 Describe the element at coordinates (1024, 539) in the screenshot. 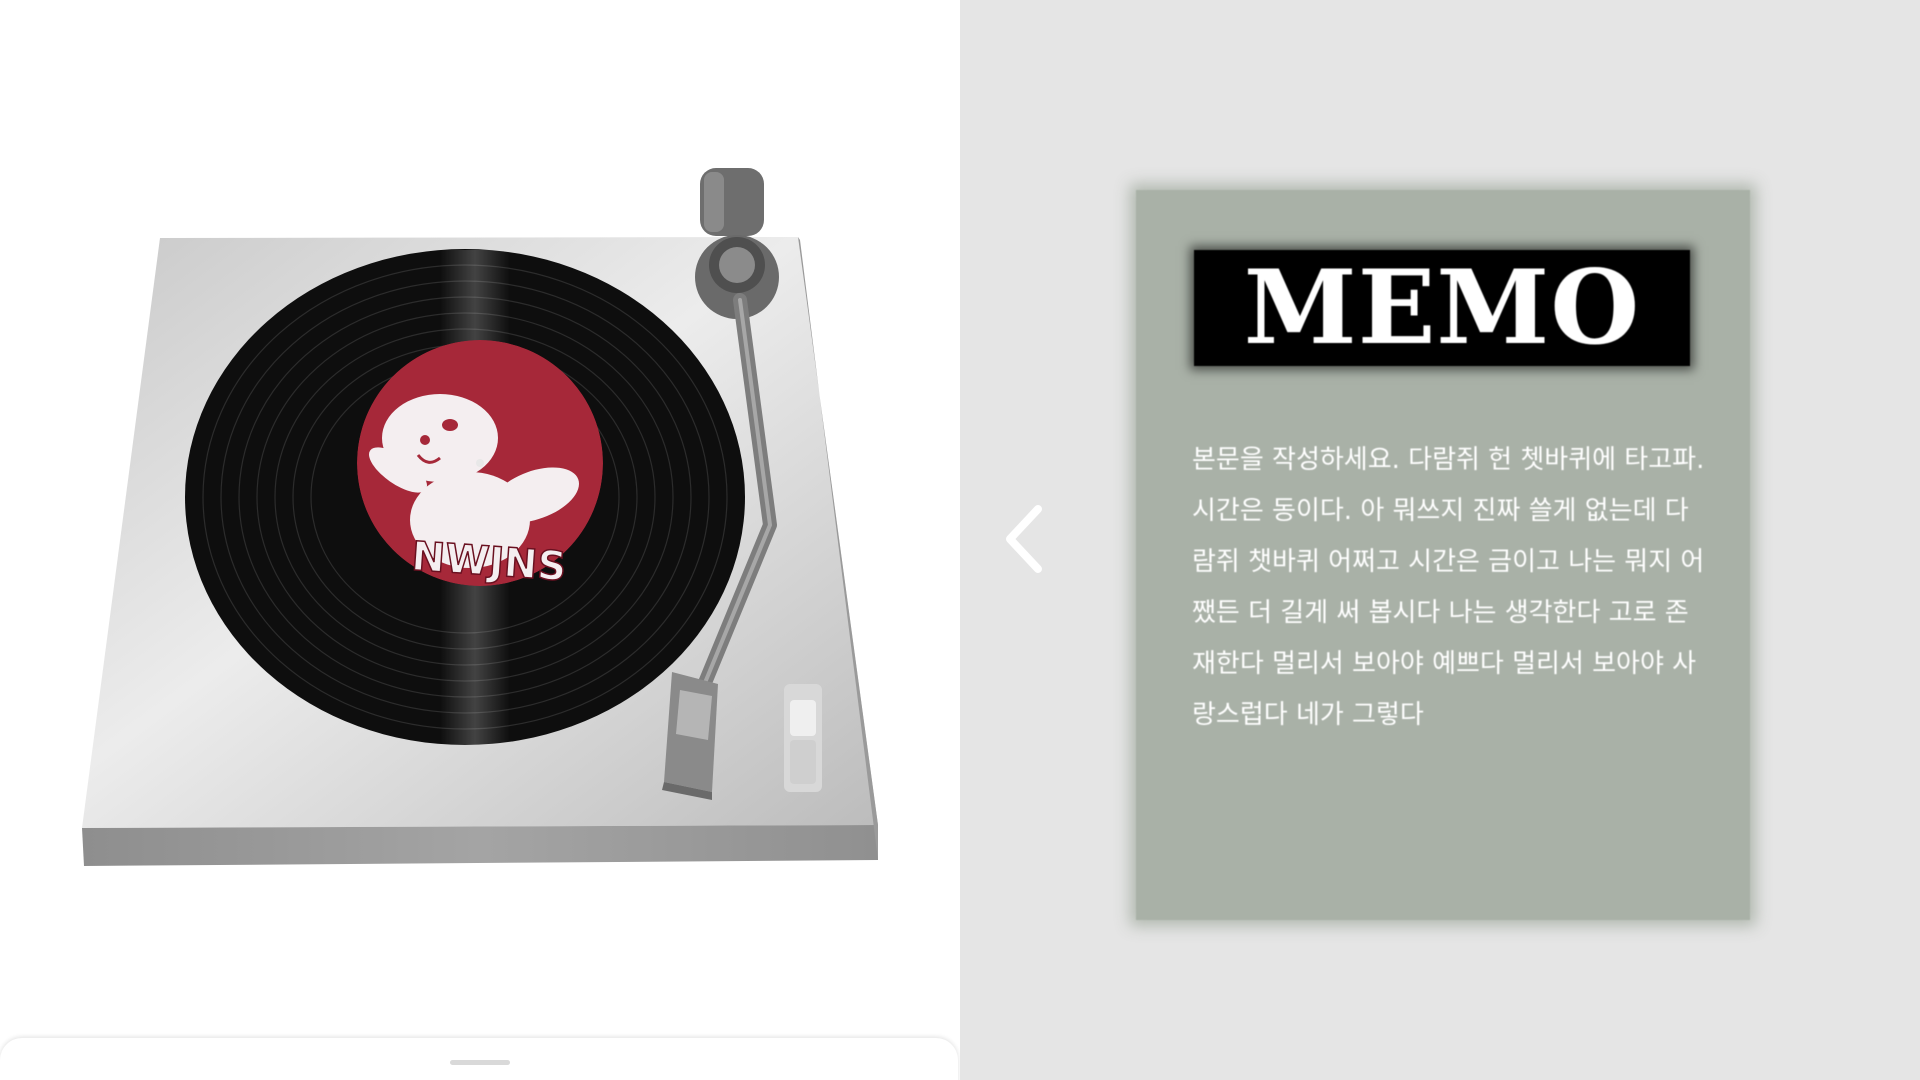

I see `chevron-left-icon` at that location.